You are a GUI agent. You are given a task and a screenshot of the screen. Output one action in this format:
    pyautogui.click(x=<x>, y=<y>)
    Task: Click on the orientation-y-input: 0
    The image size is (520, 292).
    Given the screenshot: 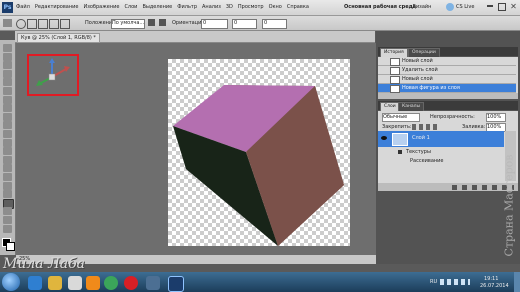 What is the action you would take?
    pyautogui.click(x=244, y=24)
    